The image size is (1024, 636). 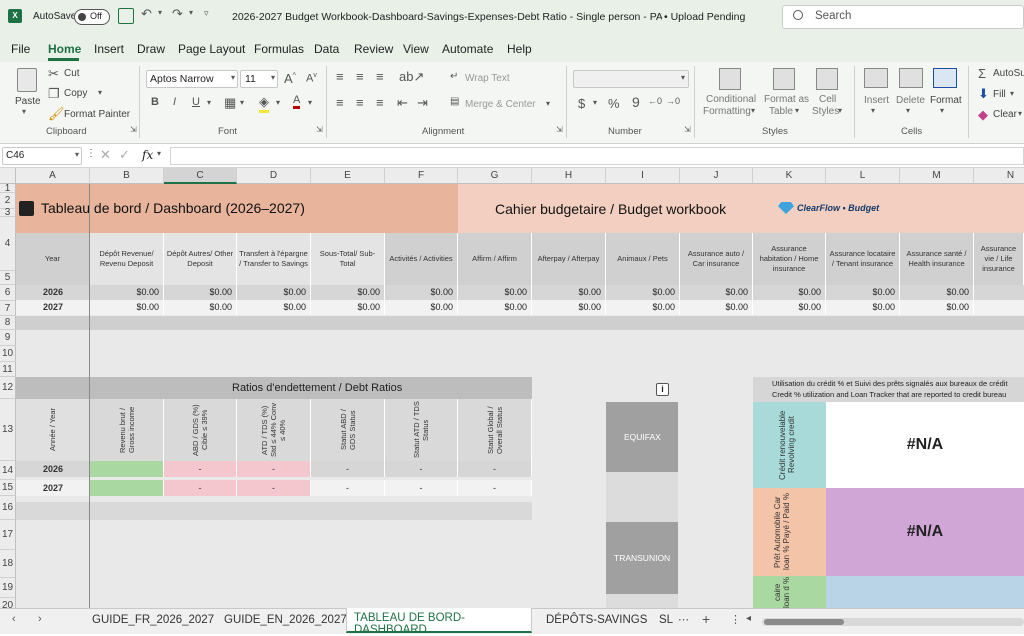 I want to click on copy-icon: ❐, so click(x=54, y=94).